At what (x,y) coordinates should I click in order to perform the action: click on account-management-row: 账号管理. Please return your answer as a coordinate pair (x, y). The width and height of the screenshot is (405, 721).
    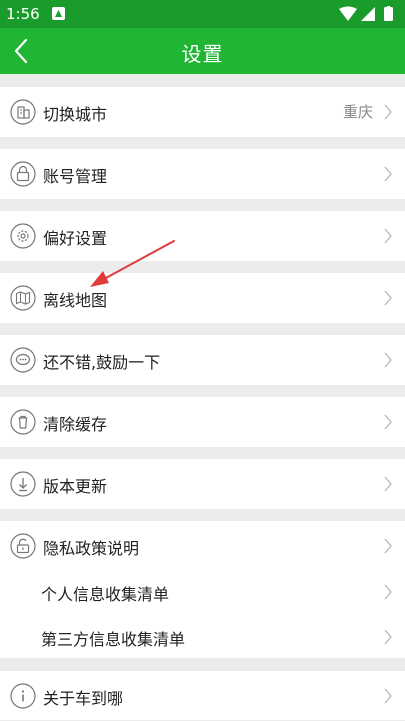
    Looking at the image, I should click on (202, 174).